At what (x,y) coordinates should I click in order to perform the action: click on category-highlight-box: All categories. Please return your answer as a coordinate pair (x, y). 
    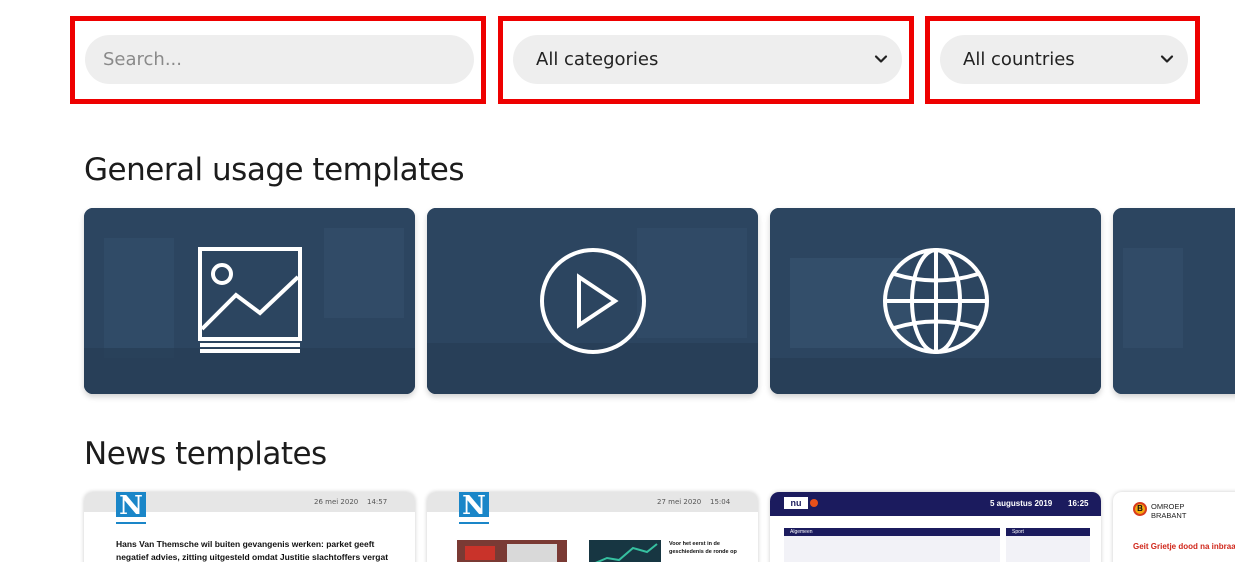
    Looking at the image, I should click on (706, 60).